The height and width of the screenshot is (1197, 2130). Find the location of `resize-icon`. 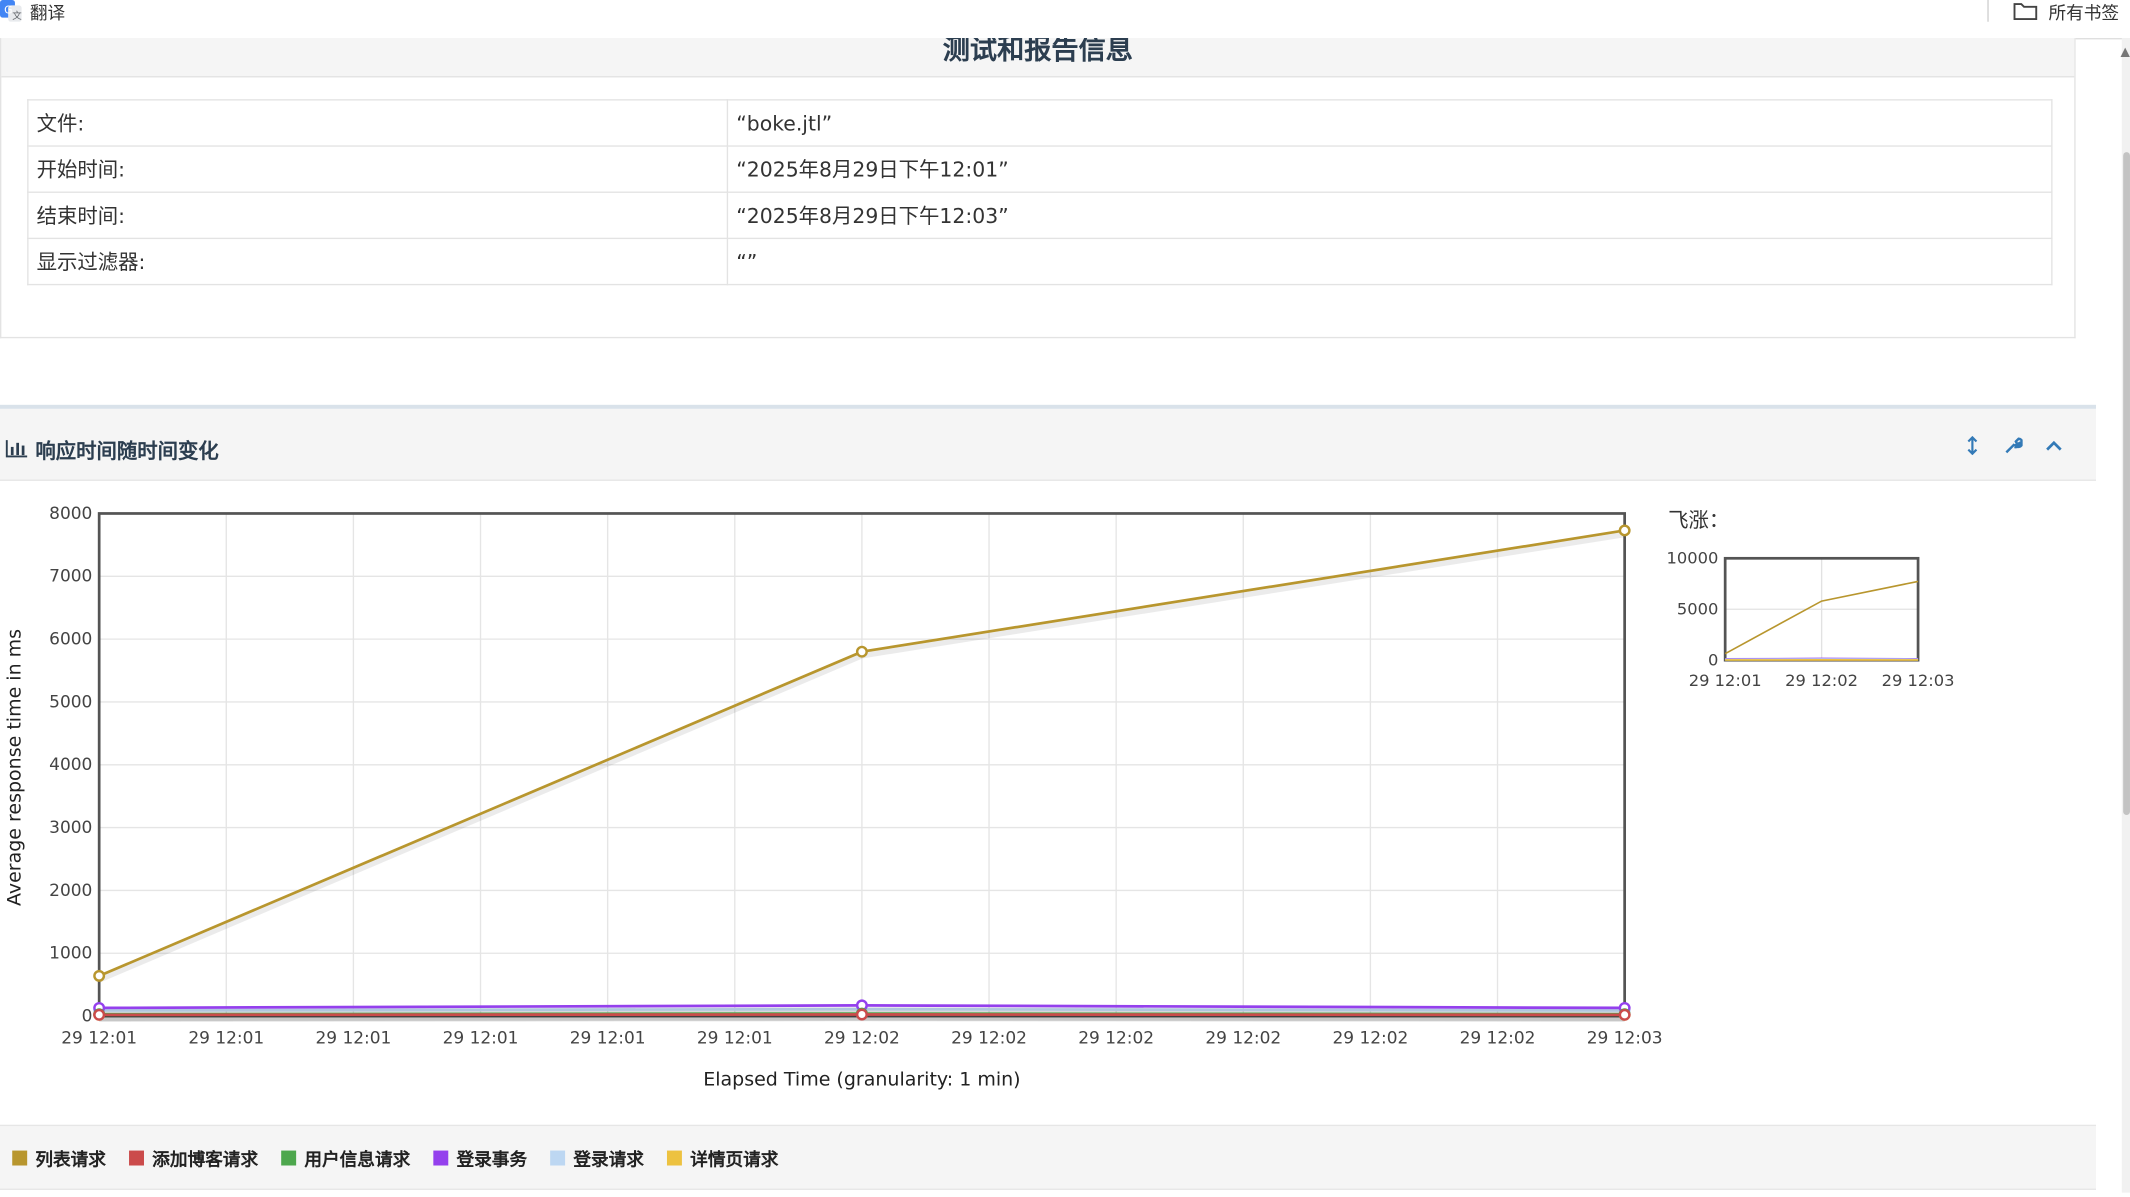

resize-icon is located at coordinates (1972, 445).